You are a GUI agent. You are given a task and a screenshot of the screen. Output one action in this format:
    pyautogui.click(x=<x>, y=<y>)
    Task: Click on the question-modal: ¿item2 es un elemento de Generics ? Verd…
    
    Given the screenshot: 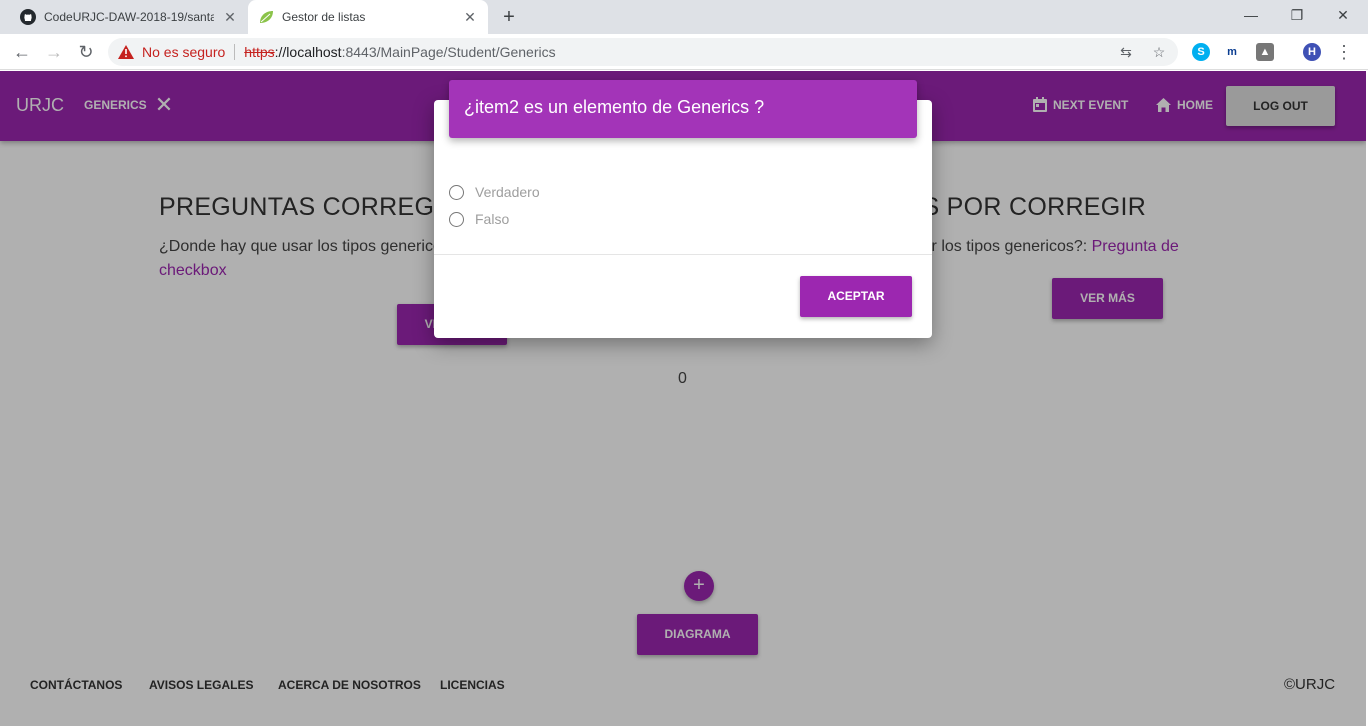 What is the action you would take?
    pyautogui.click(x=683, y=209)
    